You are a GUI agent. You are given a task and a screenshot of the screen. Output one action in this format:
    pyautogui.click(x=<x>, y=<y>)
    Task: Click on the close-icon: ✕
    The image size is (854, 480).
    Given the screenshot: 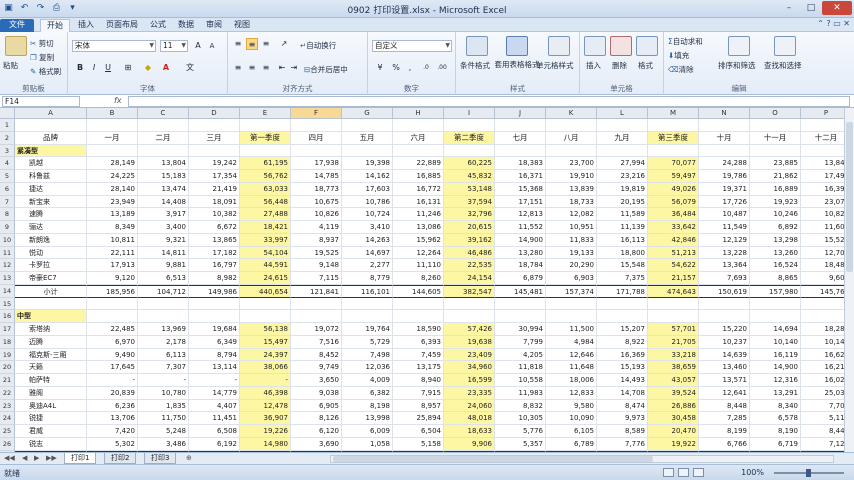 What is the action you would take?
    pyautogui.click(x=837, y=8)
    